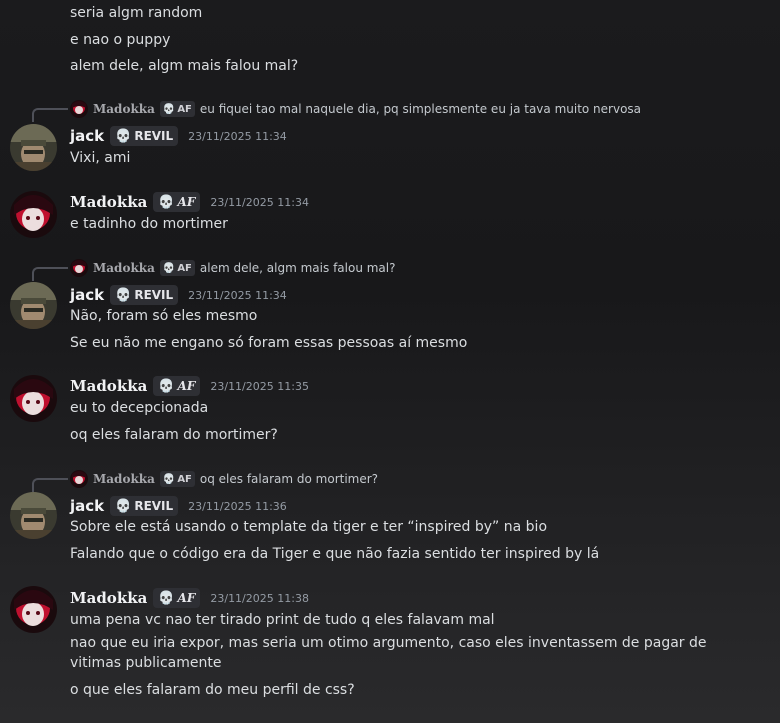 The image size is (780, 723). I want to click on reply-text: oq eles falaram do mortimer?, so click(289, 479).